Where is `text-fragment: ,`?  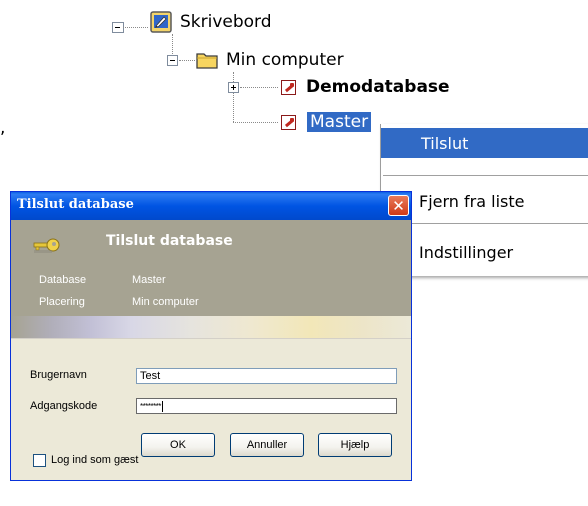 text-fragment: , is located at coordinates (3, 128).